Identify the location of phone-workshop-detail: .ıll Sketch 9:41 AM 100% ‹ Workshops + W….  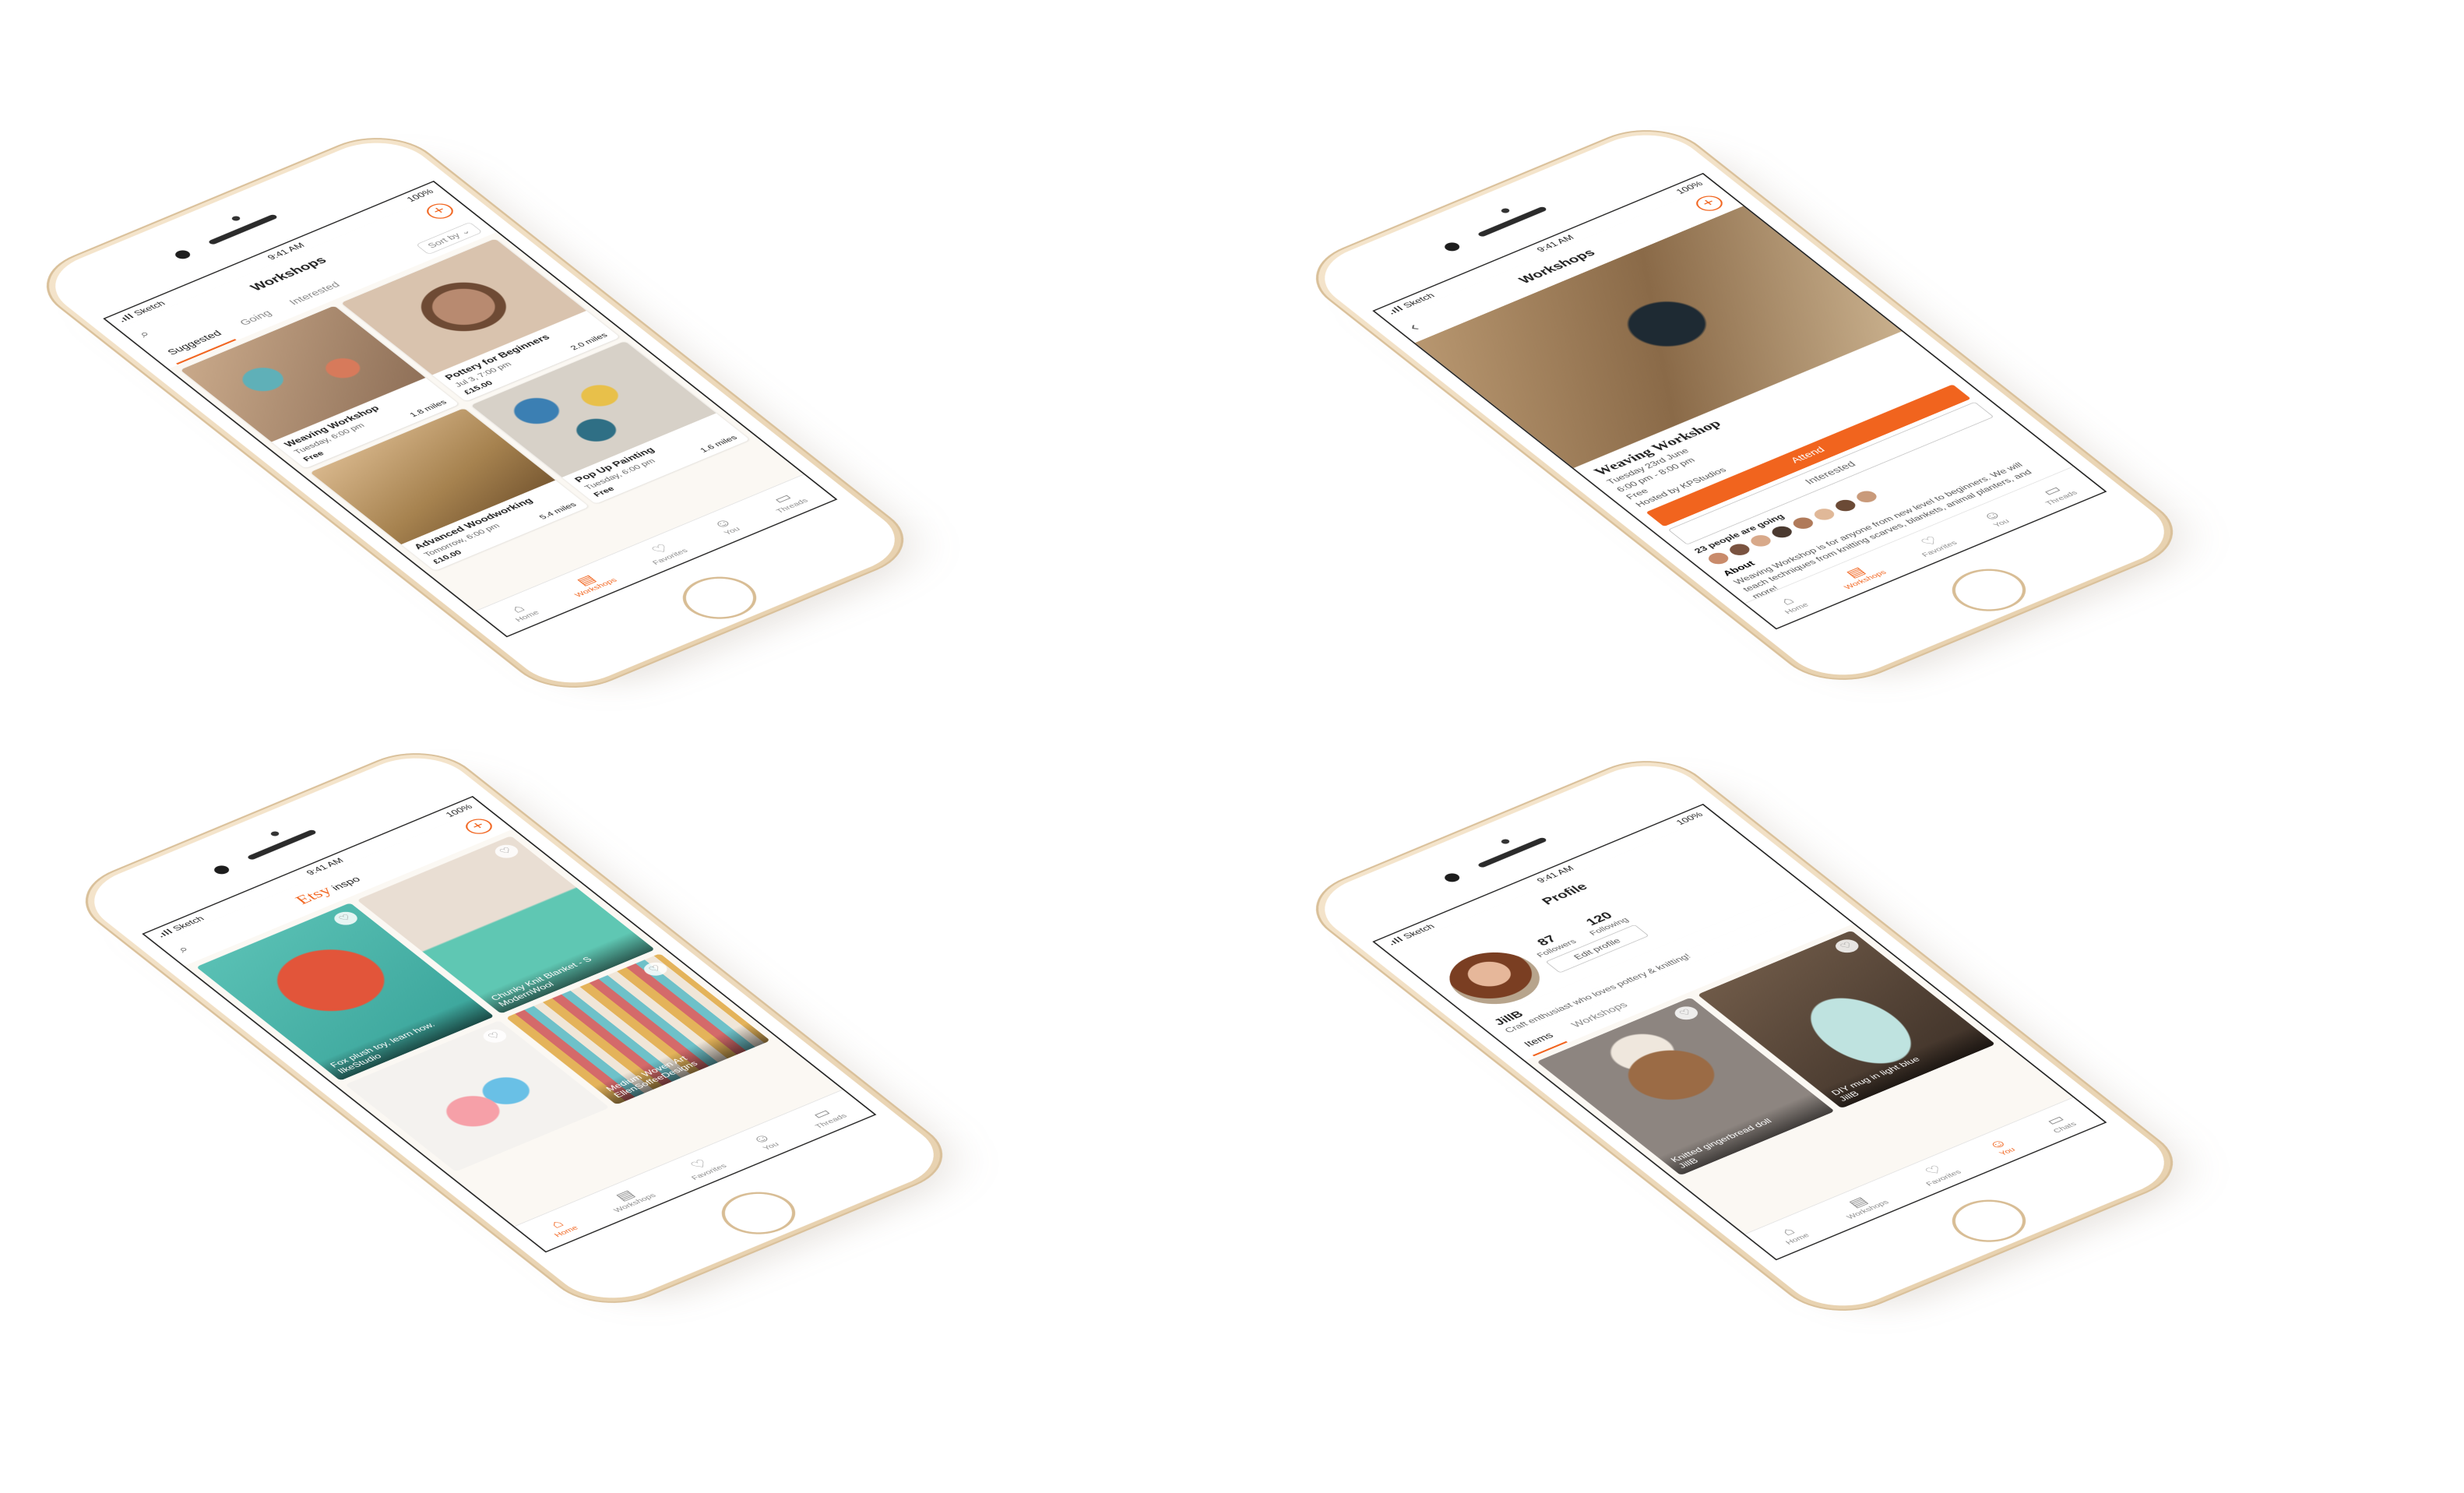
(1749, 405).